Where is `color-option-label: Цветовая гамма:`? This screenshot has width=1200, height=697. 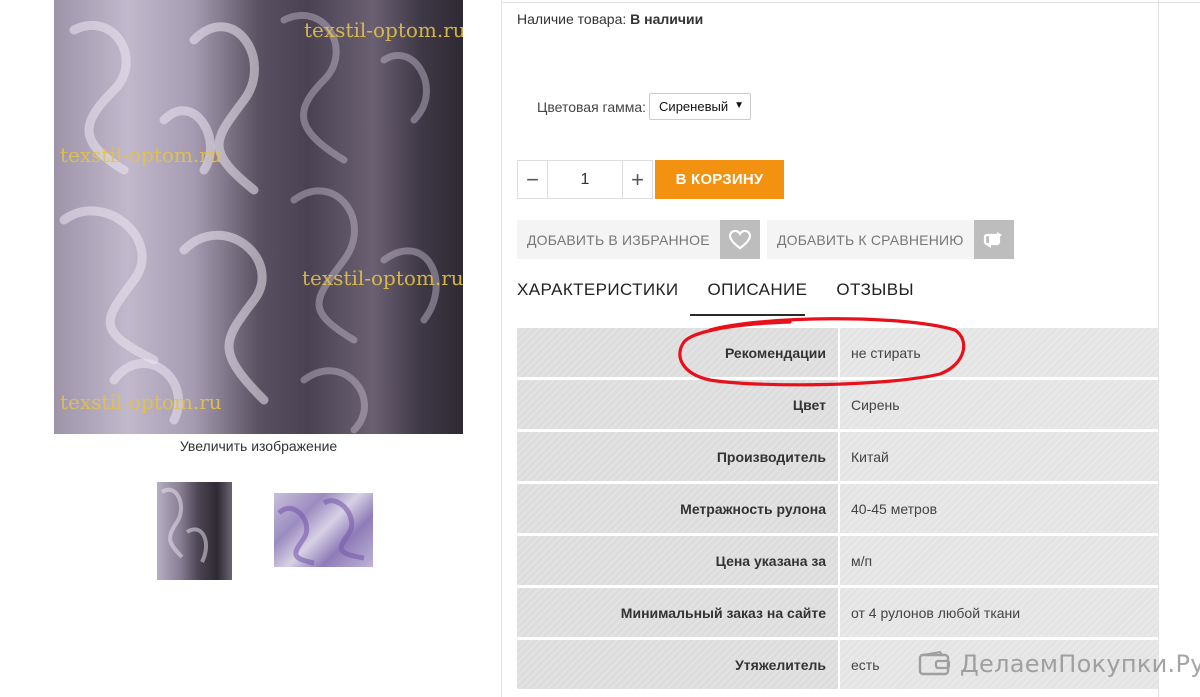
color-option-label: Цветовая гамма: is located at coordinates (592, 106).